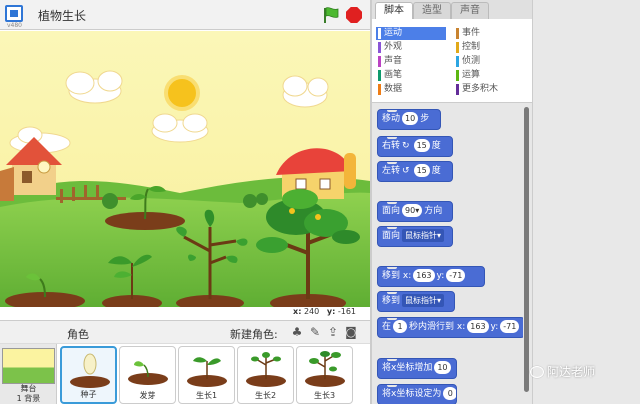 The width and height of the screenshot is (640, 404). What do you see at coordinates (417, 368) in the screenshot?
I see `change-x-block: 将x坐标增加 10` at bounding box center [417, 368].